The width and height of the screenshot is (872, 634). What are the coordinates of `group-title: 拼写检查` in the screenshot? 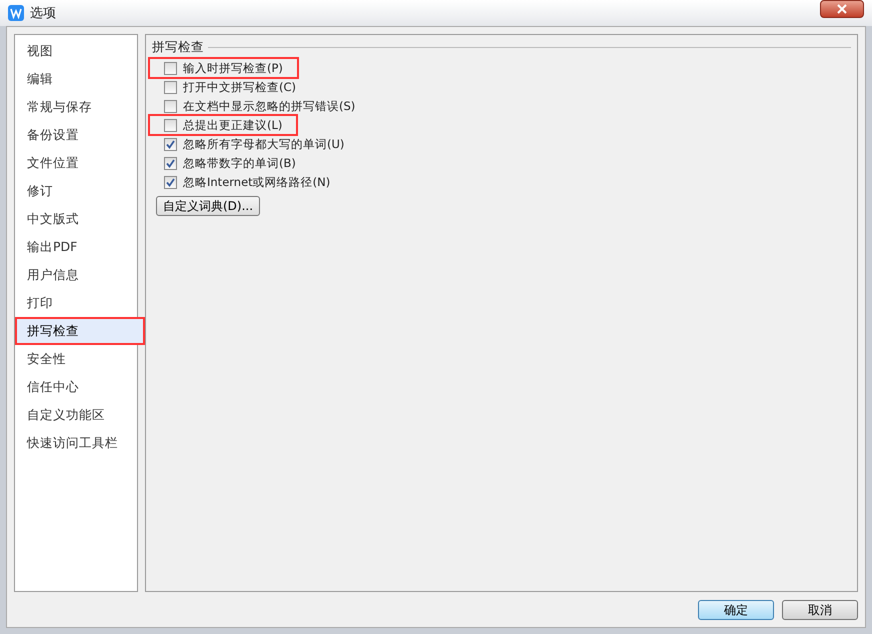 It's located at (178, 47).